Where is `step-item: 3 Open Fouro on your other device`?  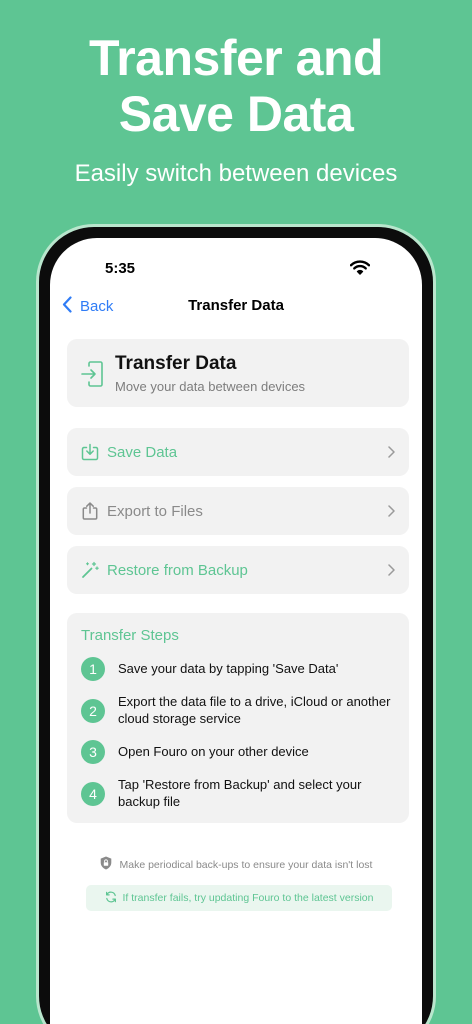
step-item: 3 Open Fouro on your other device is located at coordinates (240, 752).